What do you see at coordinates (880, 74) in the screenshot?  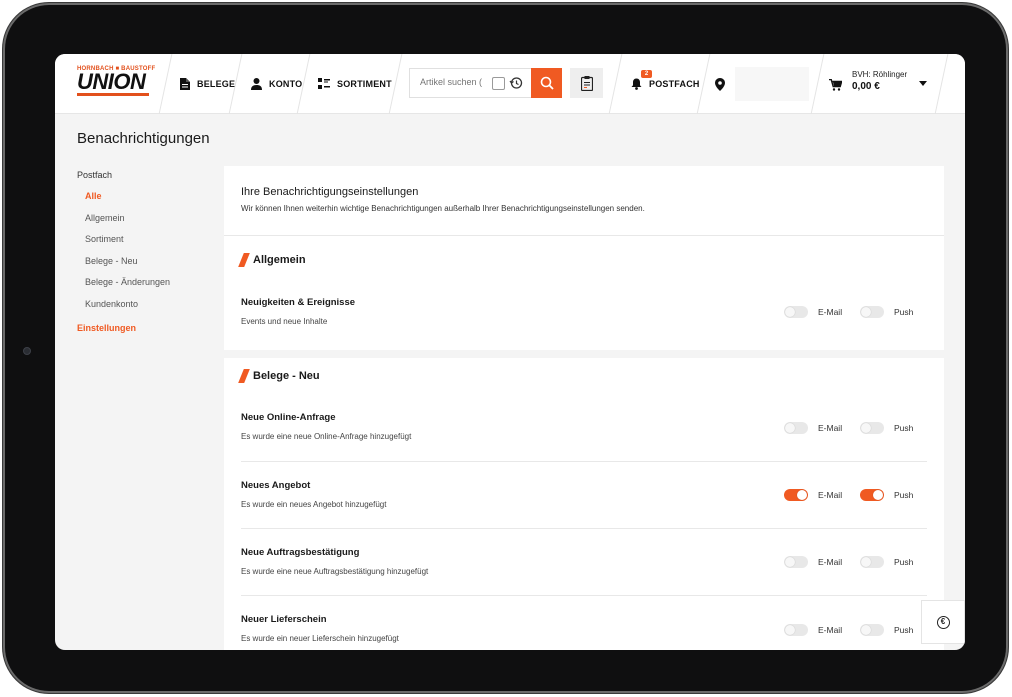 I see `project-name: BVH: Röhlinger` at bounding box center [880, 74].